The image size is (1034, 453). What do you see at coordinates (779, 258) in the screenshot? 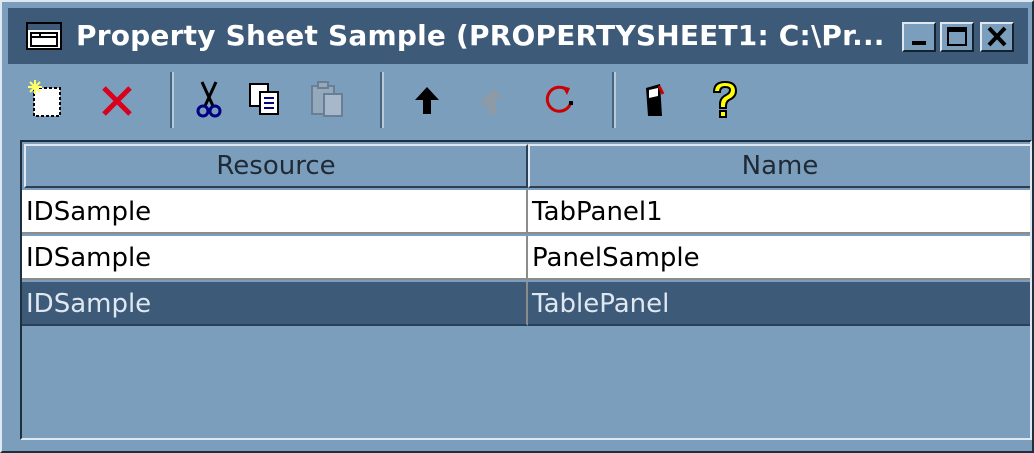
I see `name-cell: PanelSample` at bounding box center [779, 258].